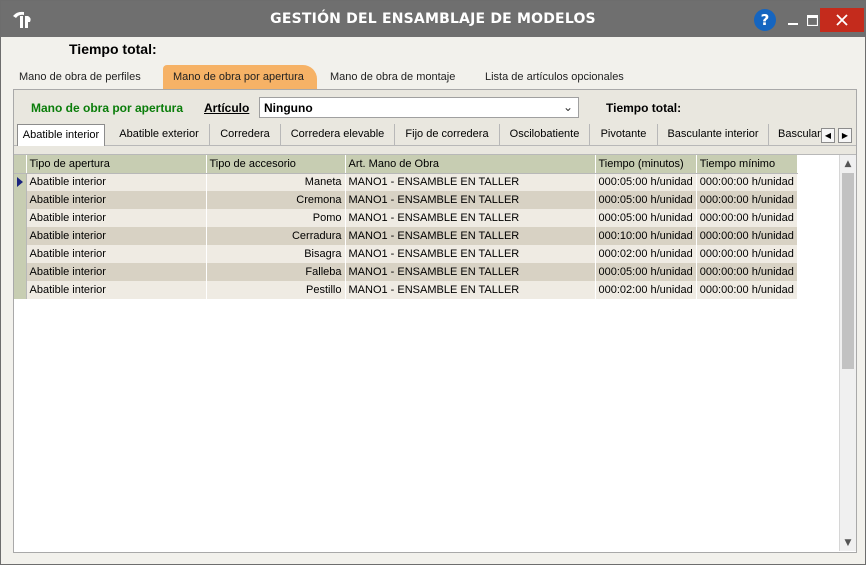 The height and width of the screenshot is (565, 866). I want to click on cell-tipo-accesorio: Bisagra, so click(276, 254).